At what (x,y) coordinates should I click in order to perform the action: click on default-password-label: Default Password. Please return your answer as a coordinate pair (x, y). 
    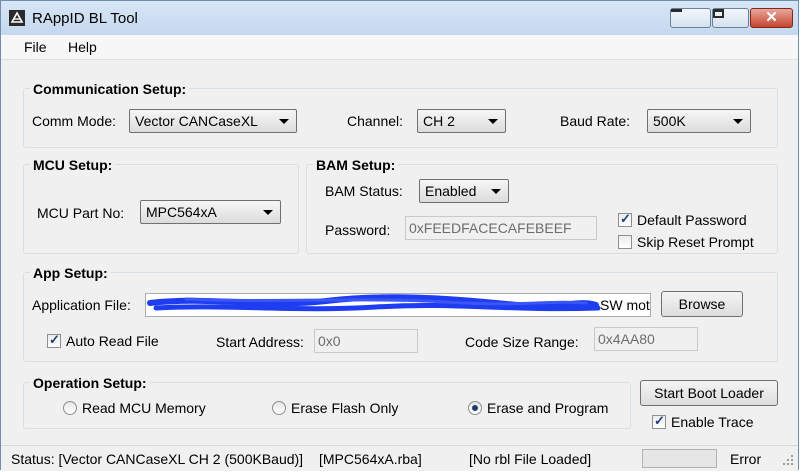
    Looking at the image, I should click on (692, 220).